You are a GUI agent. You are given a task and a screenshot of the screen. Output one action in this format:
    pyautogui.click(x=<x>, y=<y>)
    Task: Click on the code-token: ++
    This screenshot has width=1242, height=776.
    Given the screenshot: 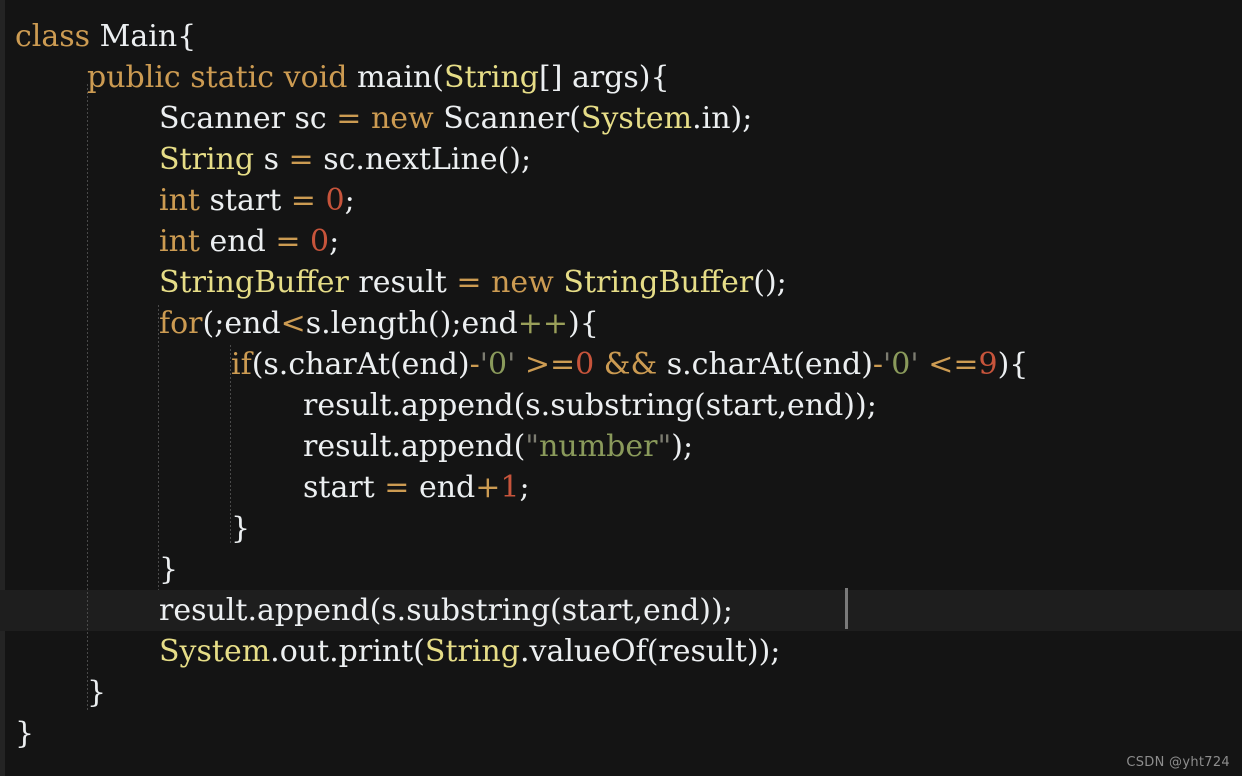 What is the action you would take?
    pyautogui.click(x=543, y=323)
    